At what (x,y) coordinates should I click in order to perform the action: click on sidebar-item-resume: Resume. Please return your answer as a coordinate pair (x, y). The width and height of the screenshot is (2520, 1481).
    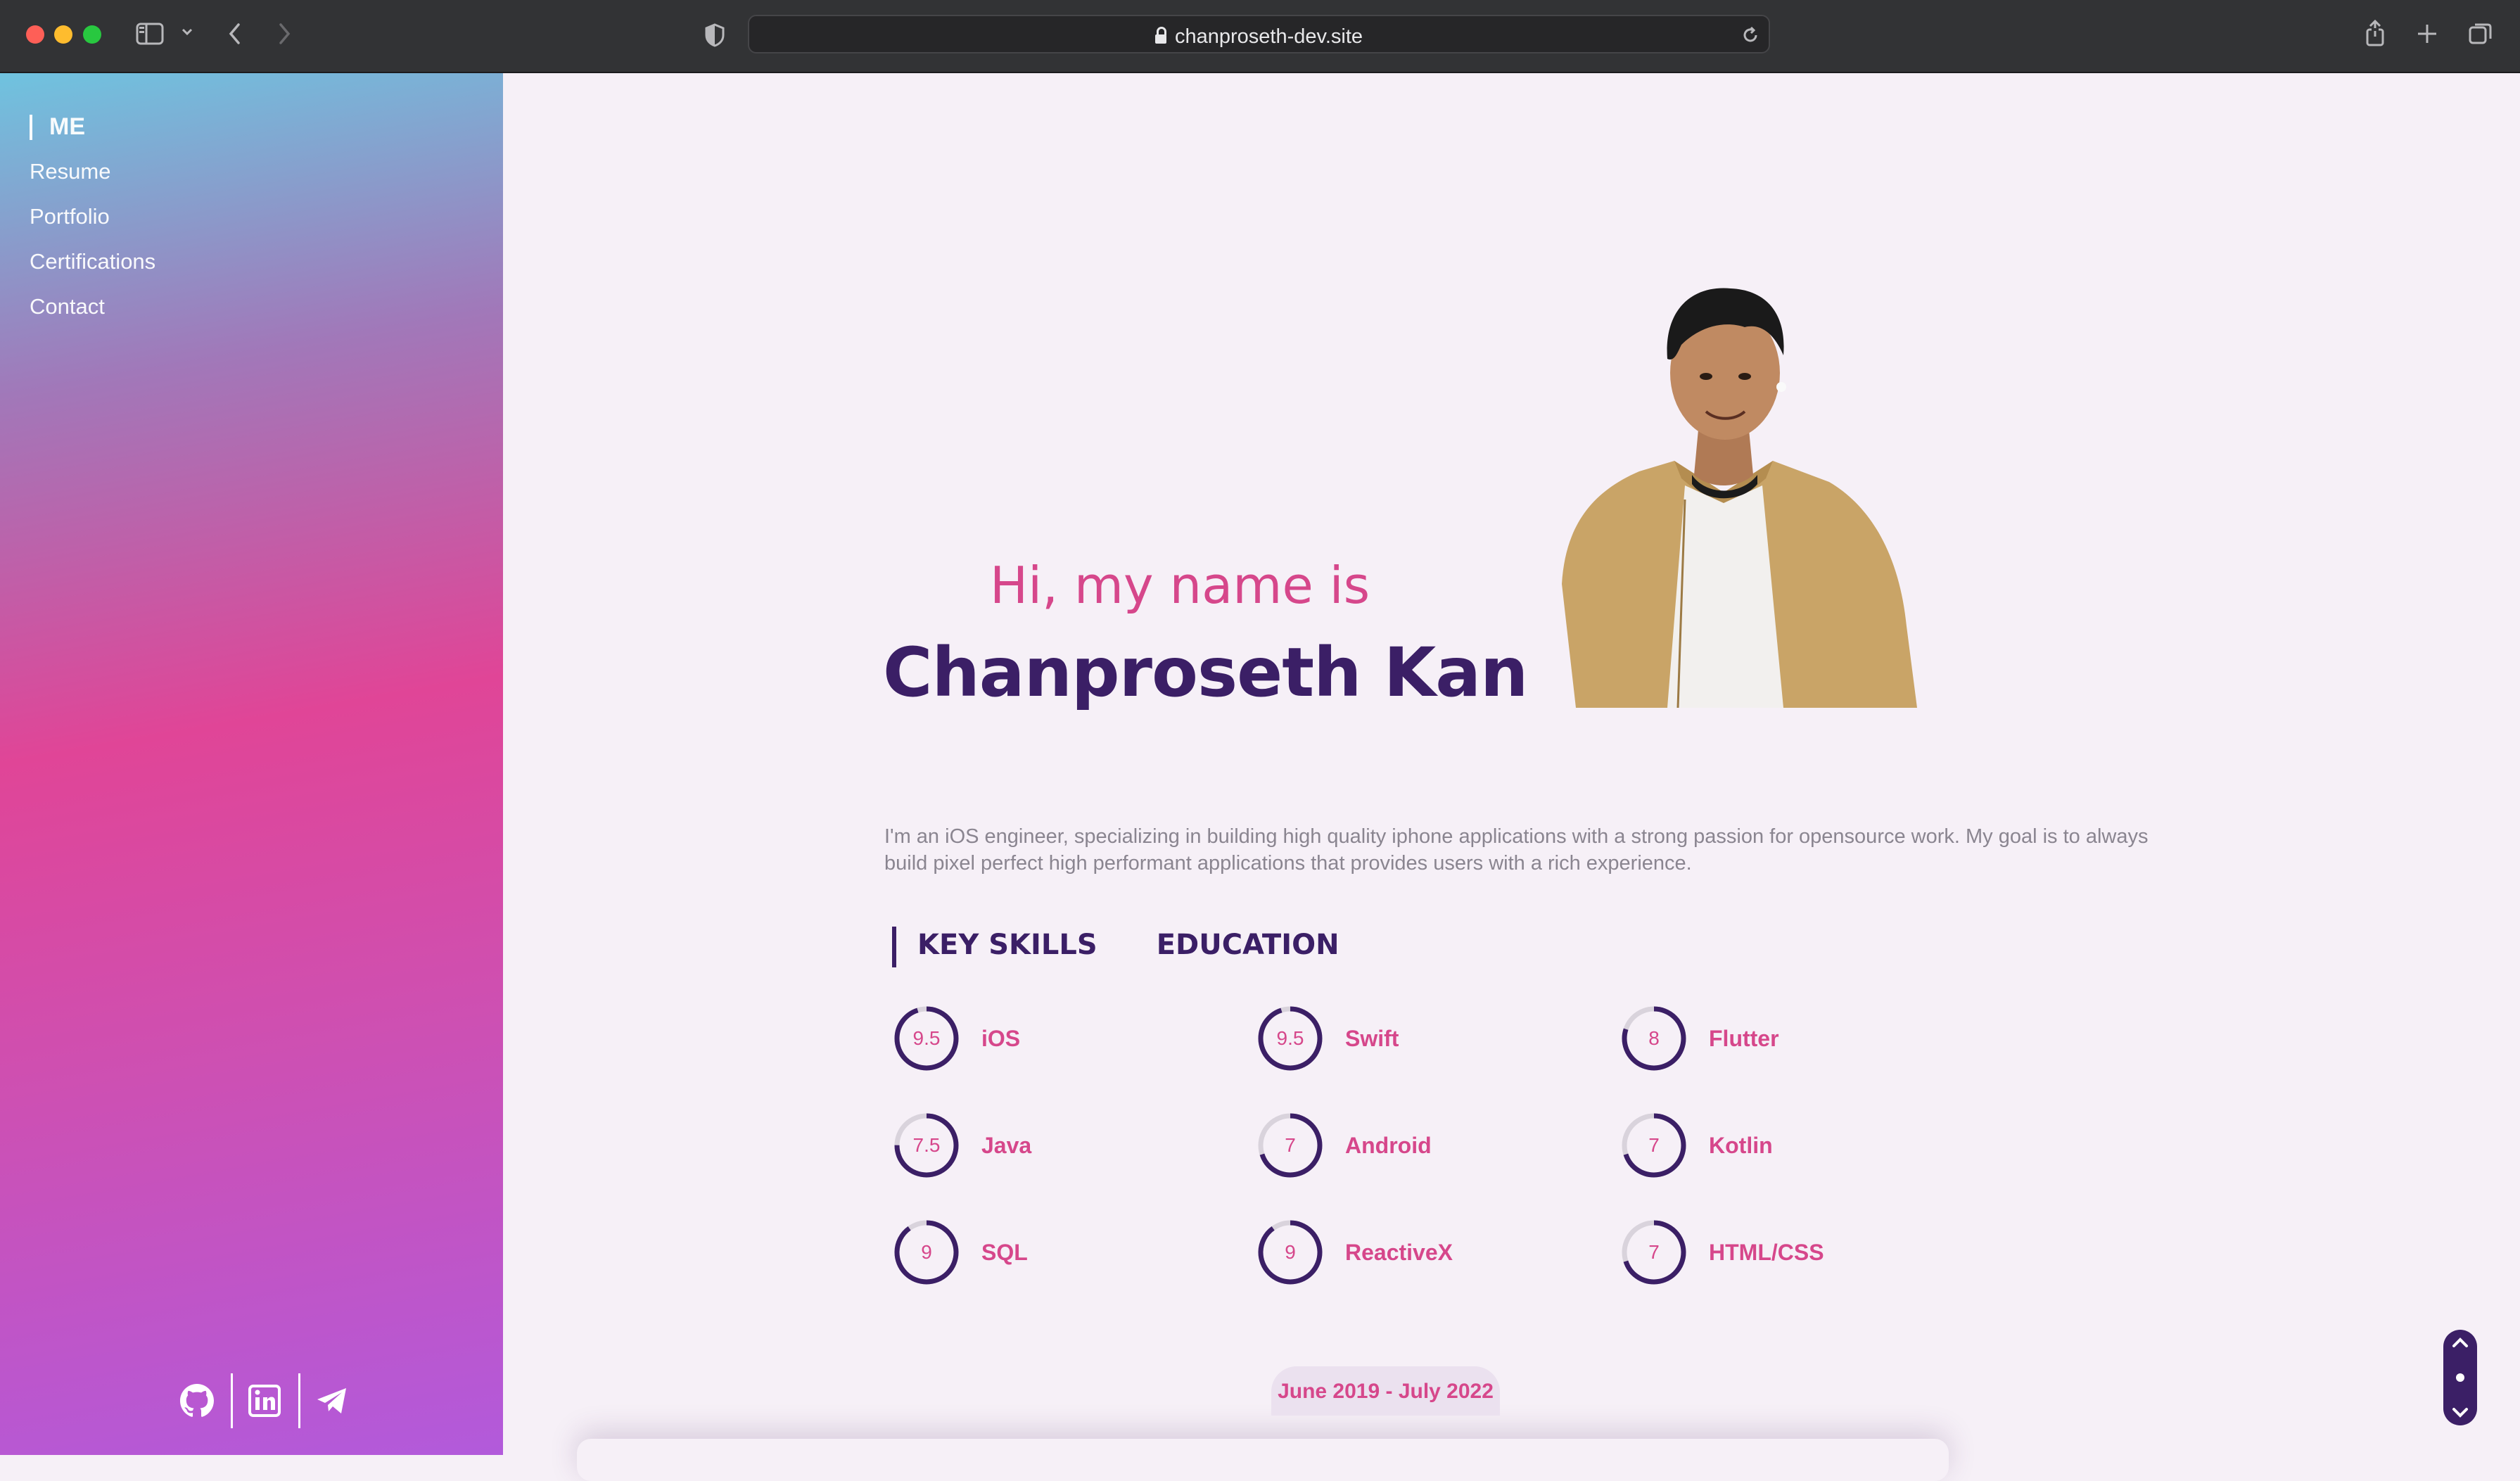
    Looking at the image, I should click on (93, 171).